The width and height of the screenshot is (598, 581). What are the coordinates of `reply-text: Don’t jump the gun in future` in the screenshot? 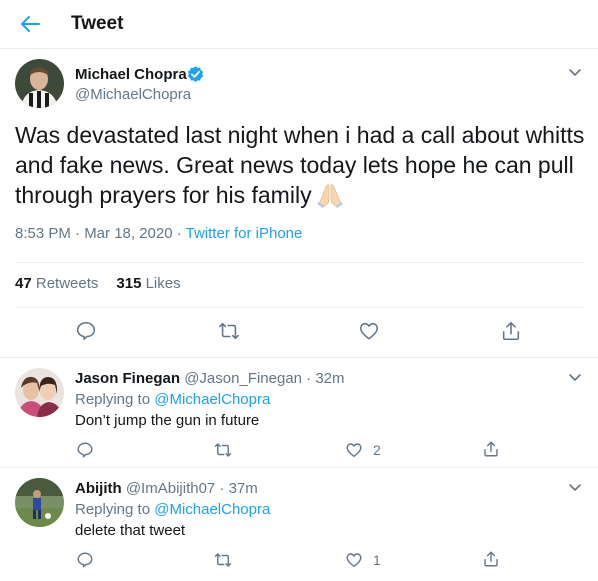 It's located at (167, 420).